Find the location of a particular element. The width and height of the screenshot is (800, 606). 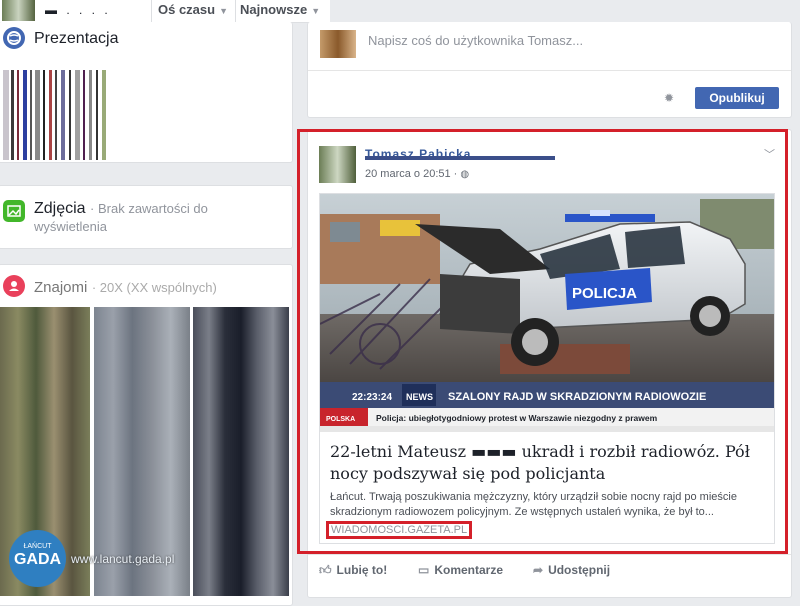

photo-icon is located at coordinates (14, 211).